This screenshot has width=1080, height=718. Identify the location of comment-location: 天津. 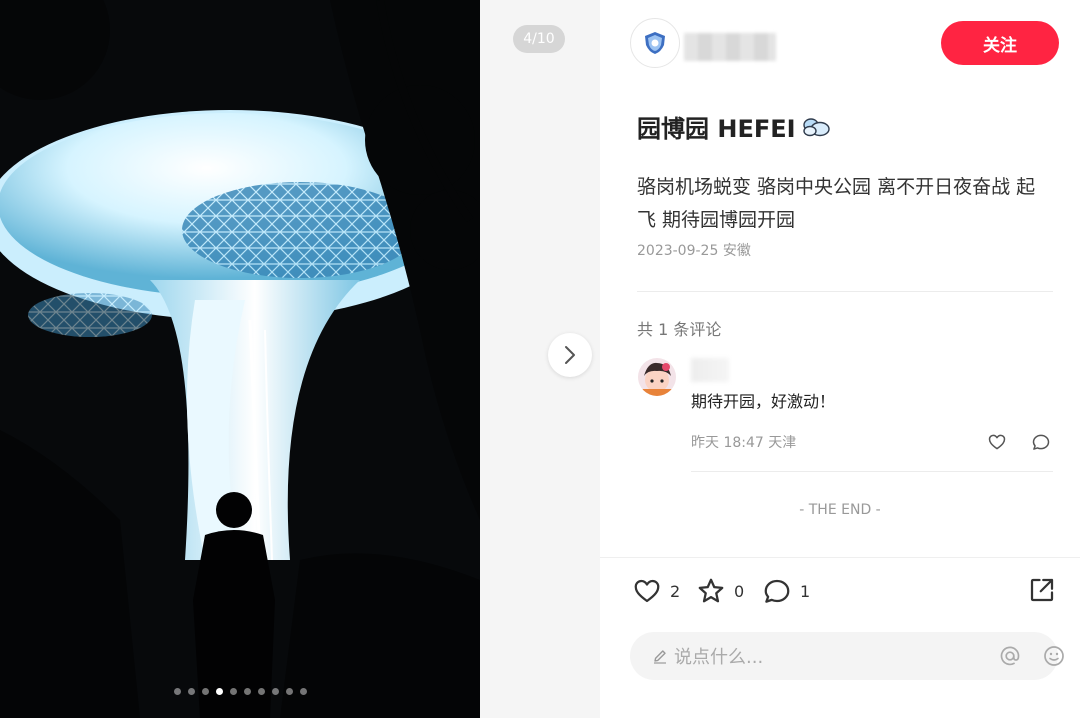
(782, 443).